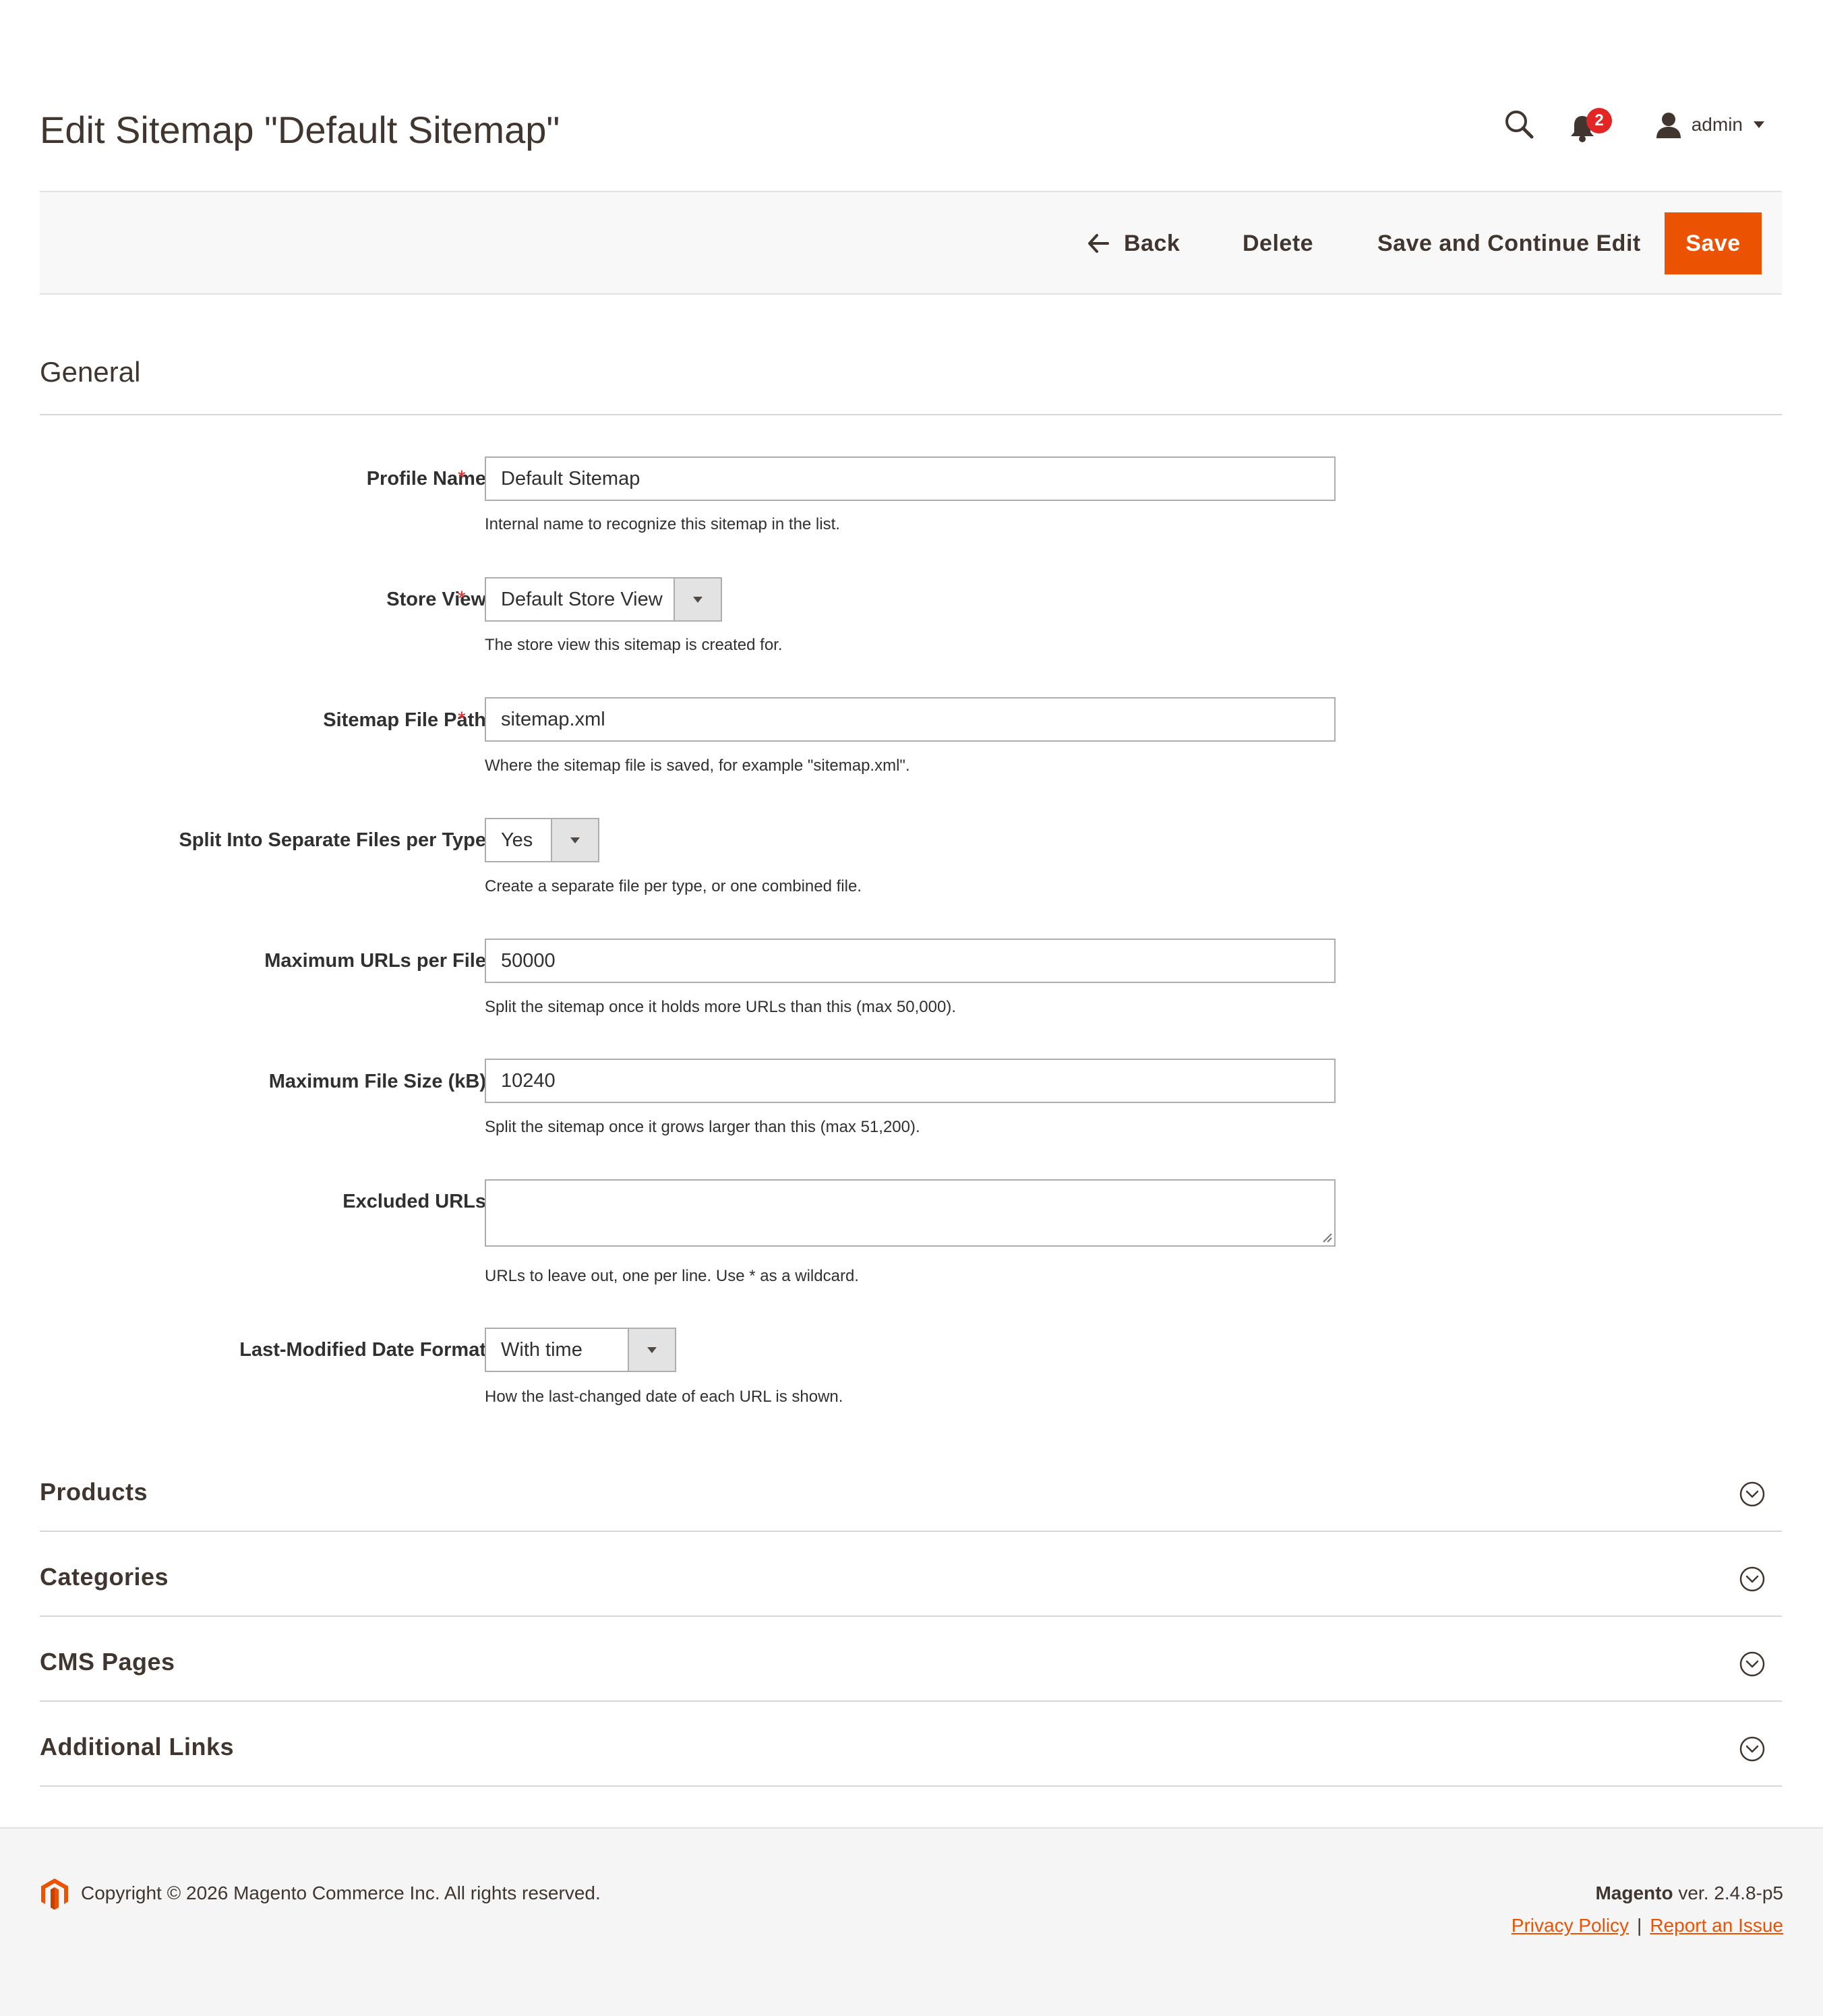  I want to click on date-format-label: Last-Modified Date Format, so click(362, 1350).